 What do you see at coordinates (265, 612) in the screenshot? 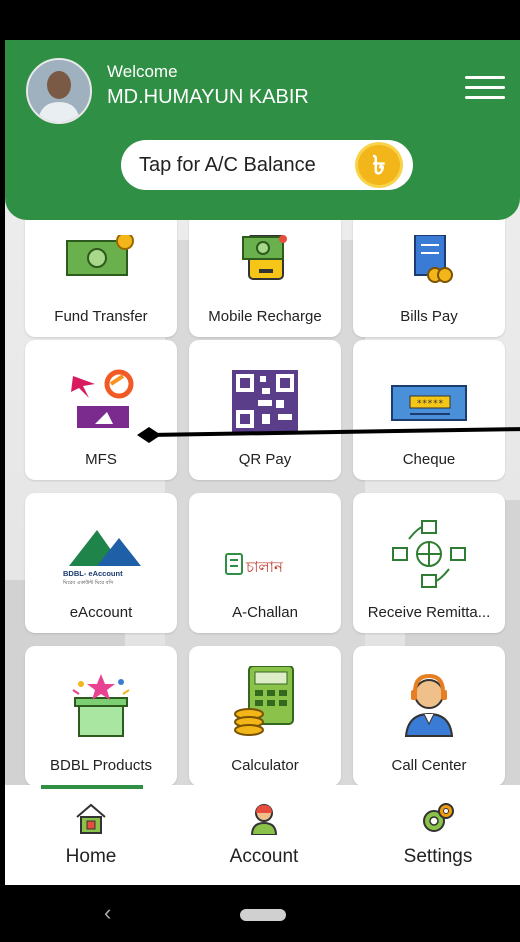
I see `tile-label: A-Challan` at bounding box center [265, 612].